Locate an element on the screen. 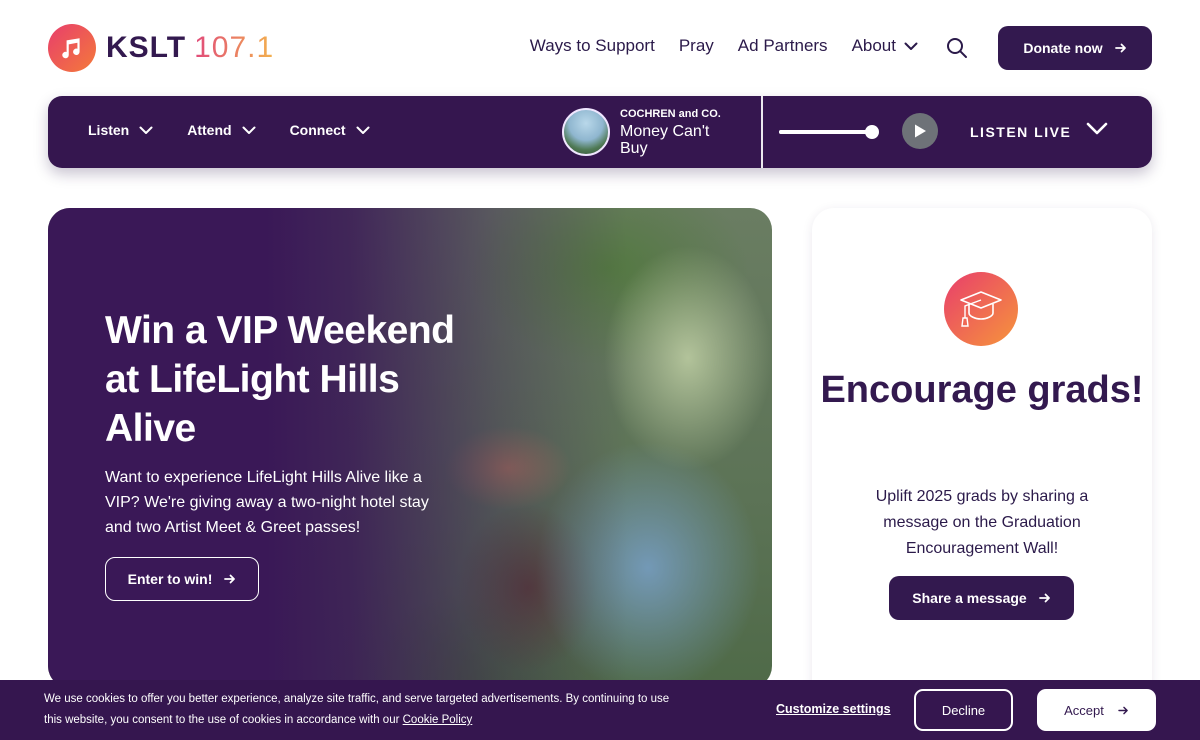  enter-to-win-button: Enter to win! is located at coordinates (182, 579).